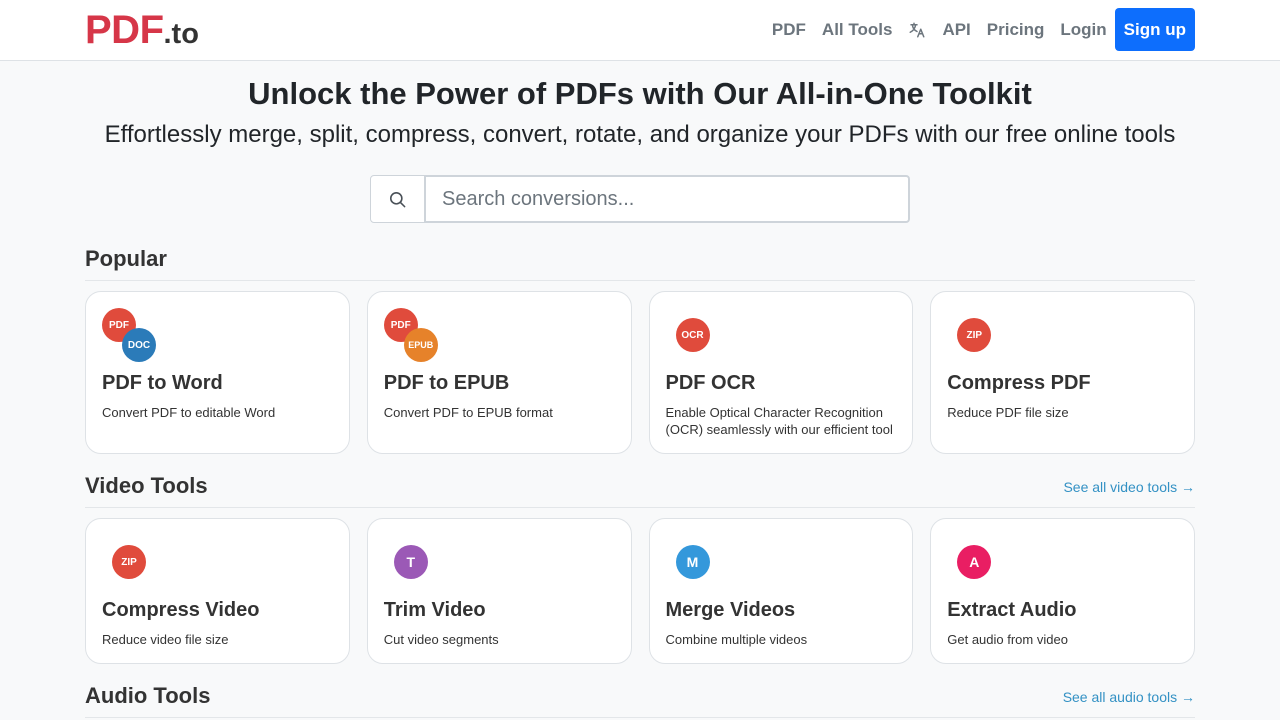  What do you see at coordinates (692, 562) in the screenshot?
I see `merge-letter-icon: M` at bounding box center [692, 562].